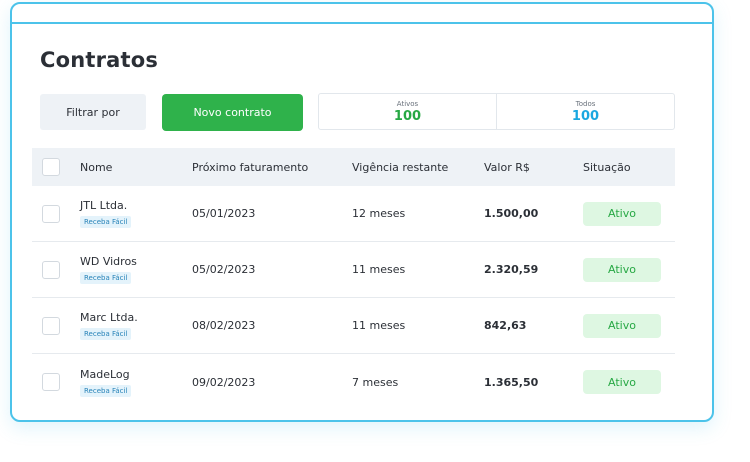 This screenshot has width=750, height=462. Describe the element at coordinates (99, 60) in the screenshot. I see `page-title: Contratos` at that location.